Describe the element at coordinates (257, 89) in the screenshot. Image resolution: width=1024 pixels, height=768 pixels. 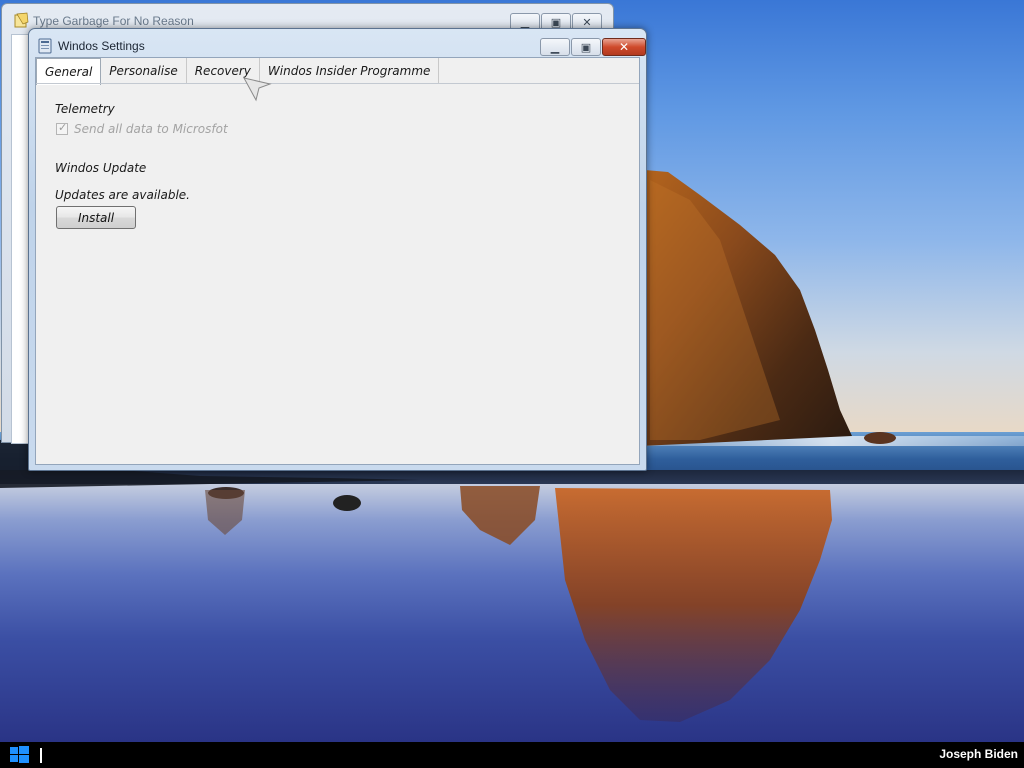
I see `mouse-pointer-icon` at that location.